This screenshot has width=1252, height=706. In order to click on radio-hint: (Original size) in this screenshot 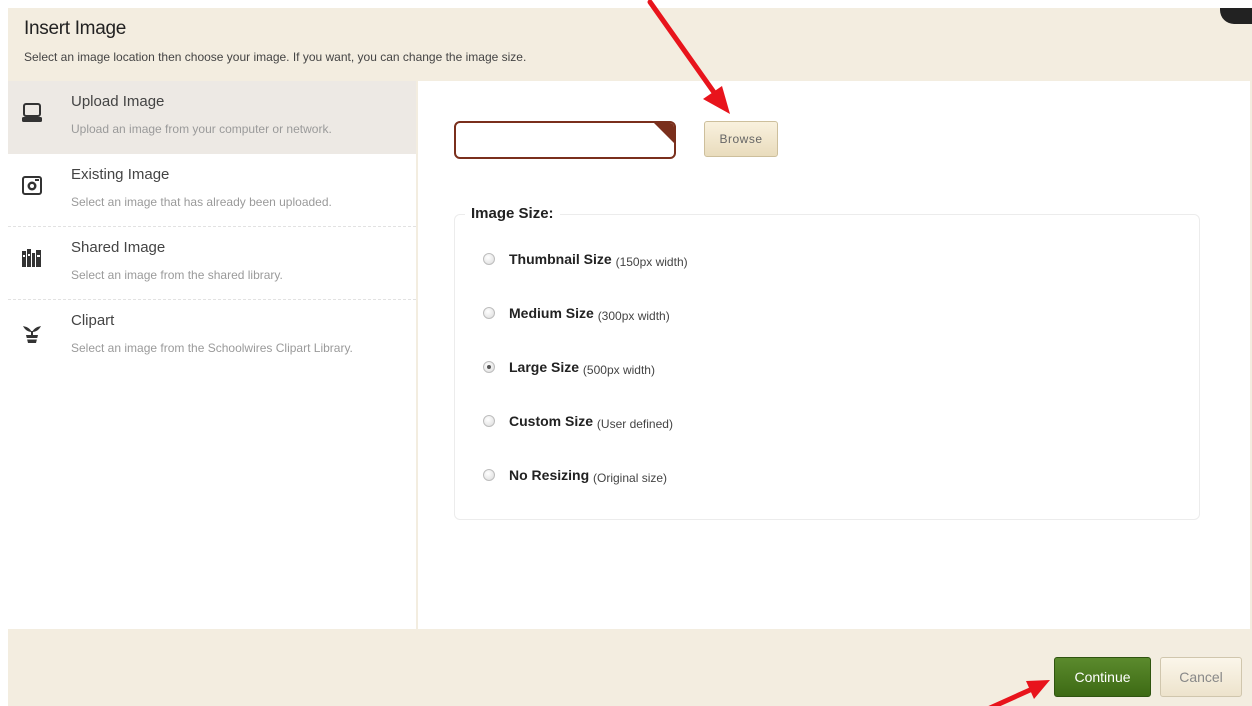, I will do `click(630, 478)`.